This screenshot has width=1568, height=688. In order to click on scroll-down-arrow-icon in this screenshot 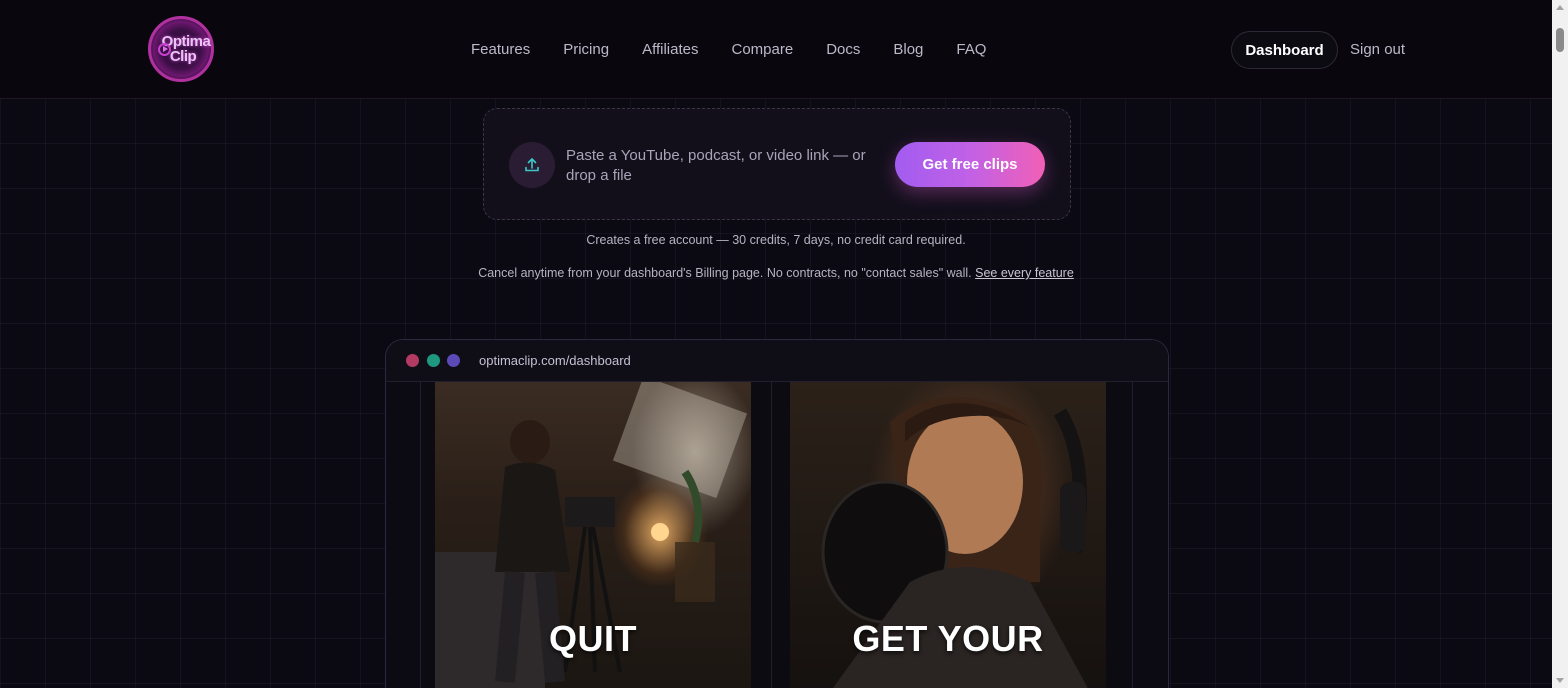, I will do `click(1560, 680)`.